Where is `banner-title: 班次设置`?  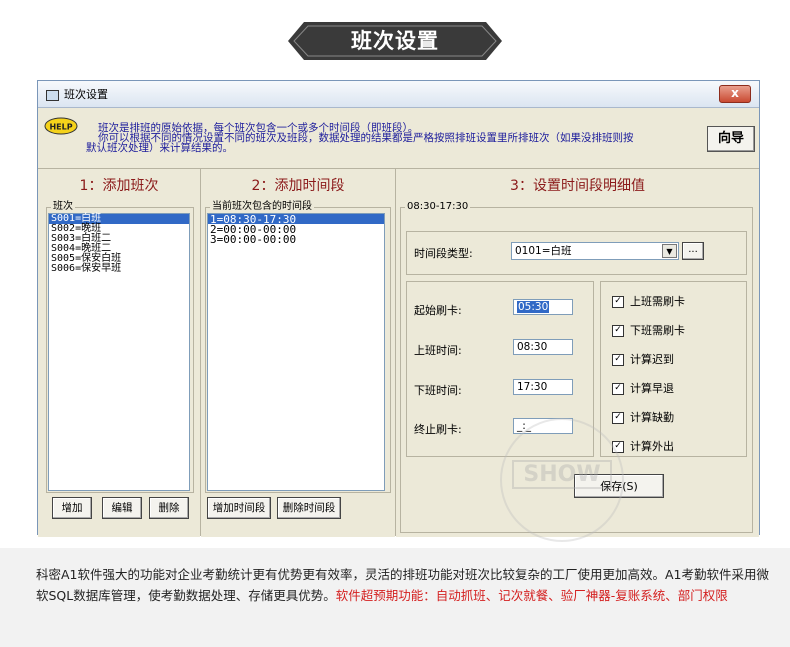
banner-title: 班次设置 is located at coordinates (395, 41).